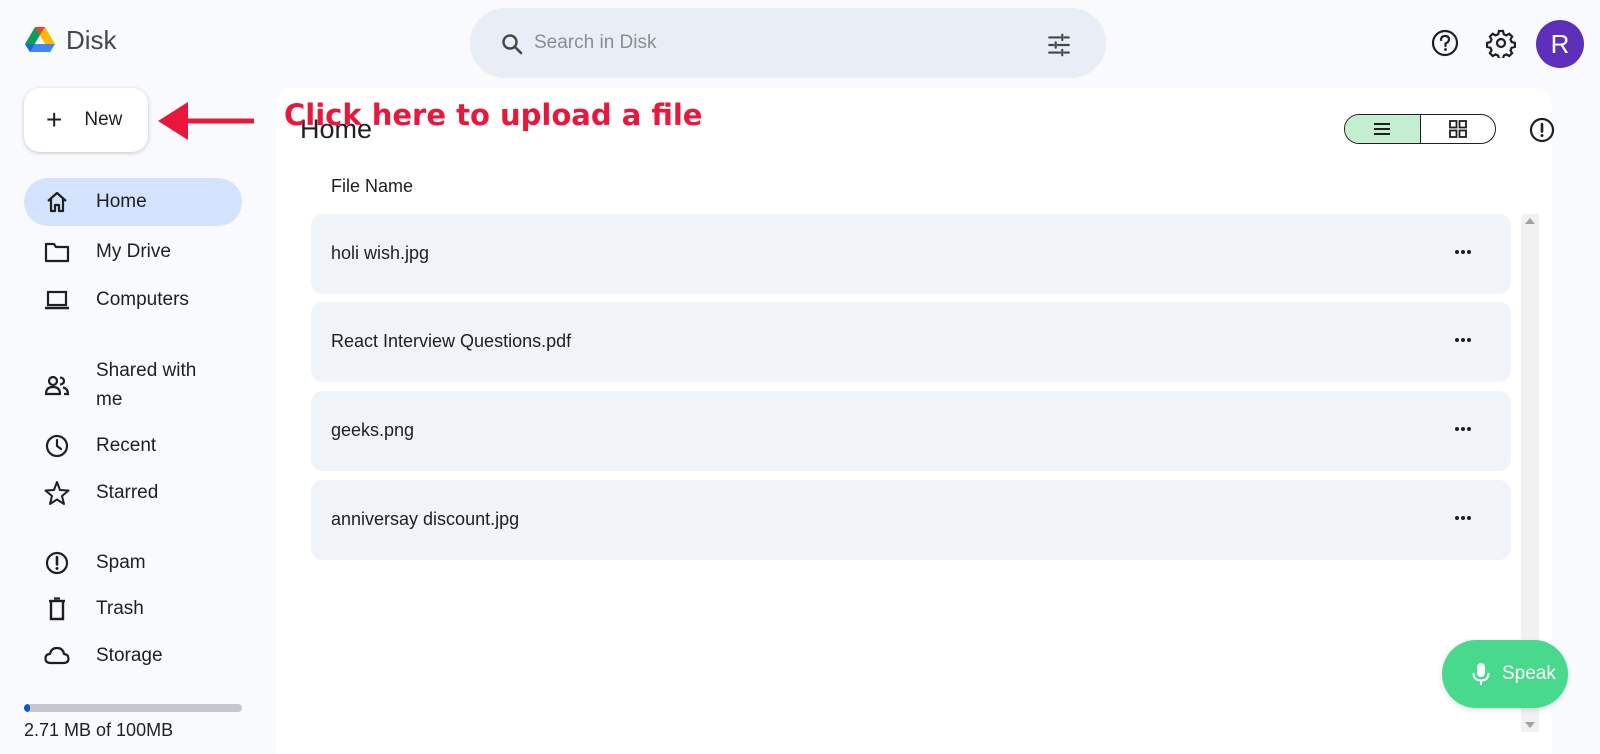 Image resolution: width=1600 pixels, height=754 pixels. I want to click on star-icon, so click(57, 493).